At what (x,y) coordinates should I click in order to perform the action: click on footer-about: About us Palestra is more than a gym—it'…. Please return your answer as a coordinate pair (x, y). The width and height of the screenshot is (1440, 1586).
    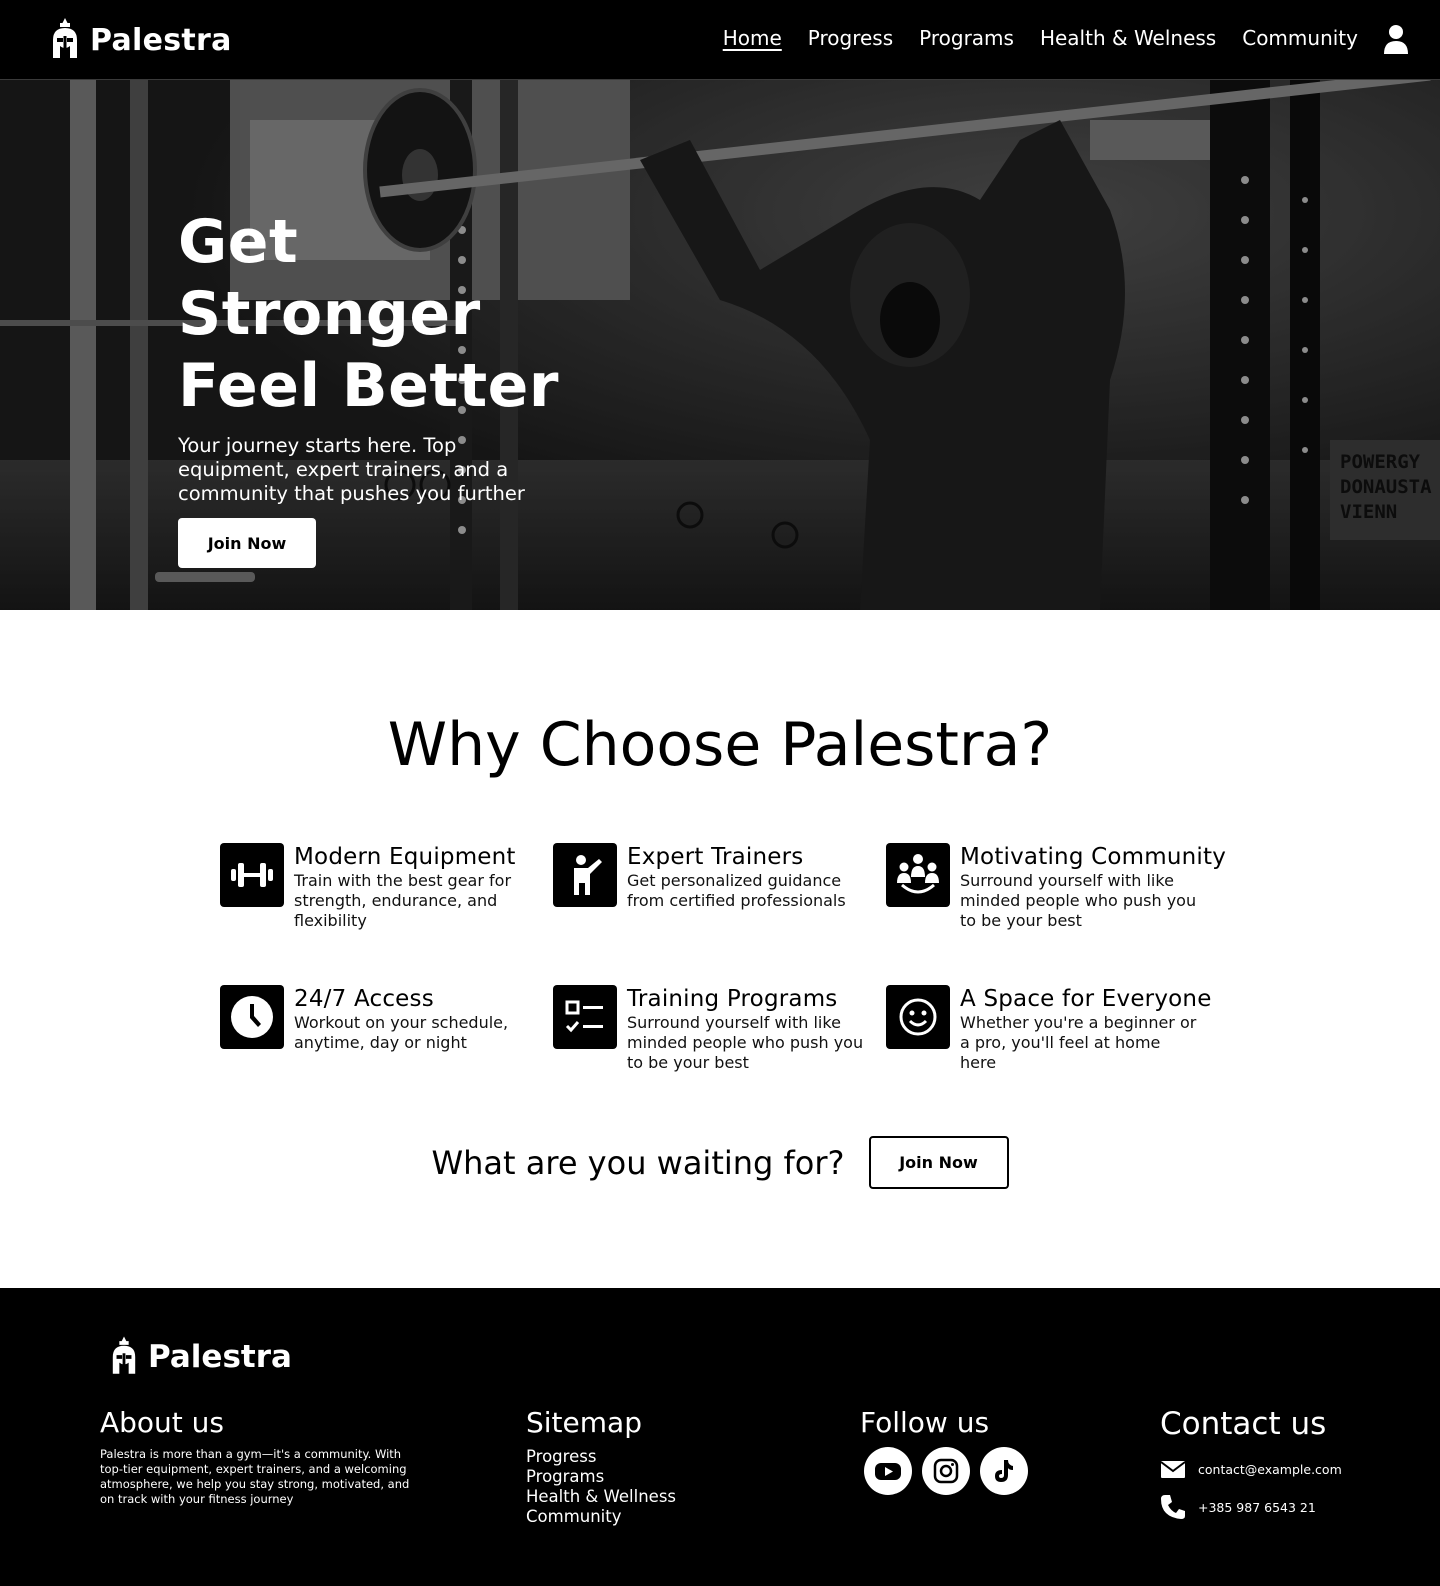
    Looking at the image, I should click on (255, 1456).